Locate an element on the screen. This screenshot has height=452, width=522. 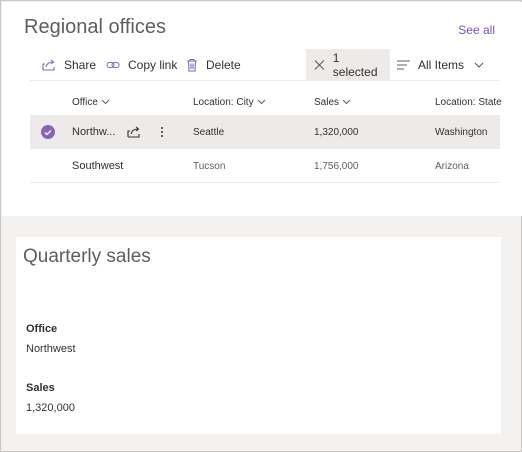
table-row: Southwest Tucson 1,756,000 Arizona is located at coordinates (265, 166).